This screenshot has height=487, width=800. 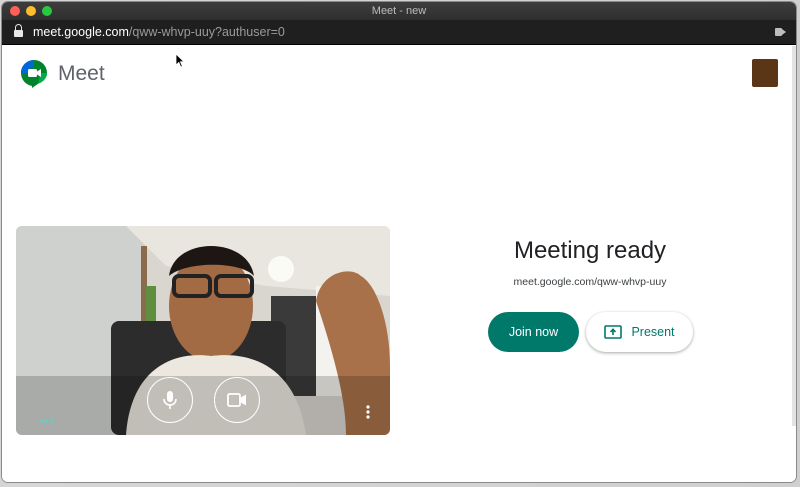 I want to click on address-bar: meet.google.com/qww-whvp-uuy?authuser=0, so click(x=399, y=32).